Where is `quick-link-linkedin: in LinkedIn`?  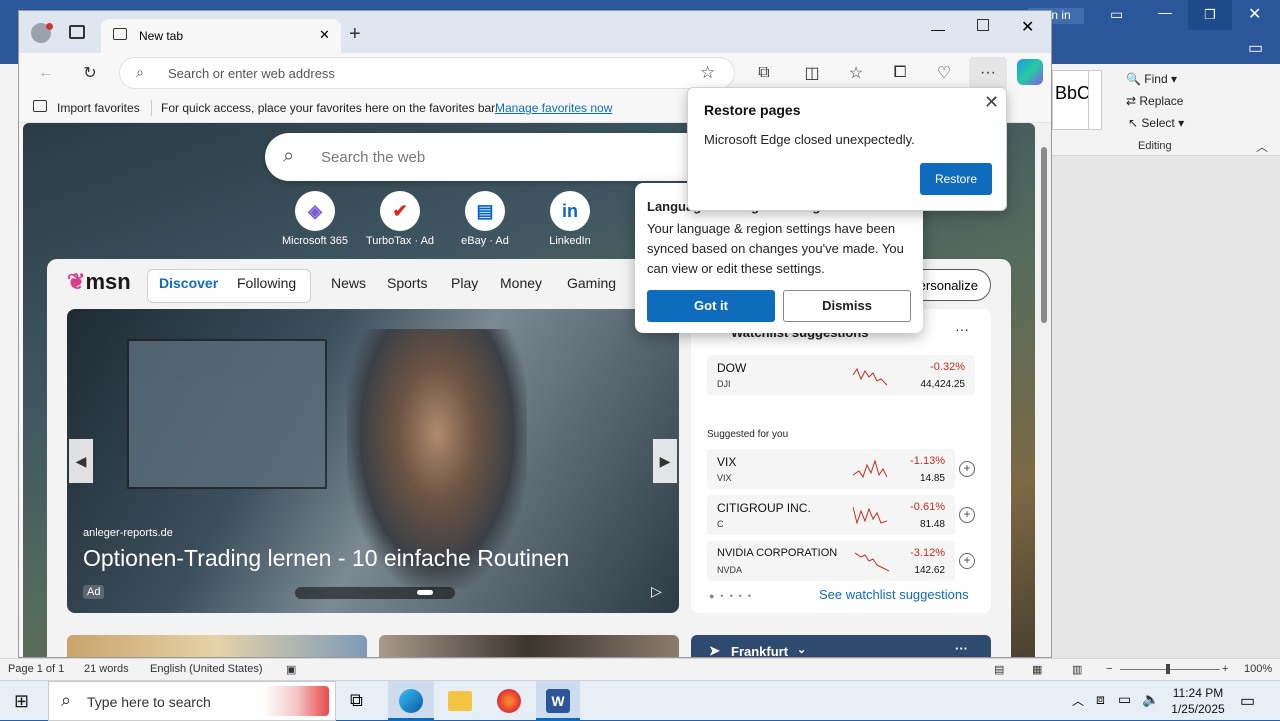 quick-link-linkedin: in LinkedIn is located at coordinates (570, 219).